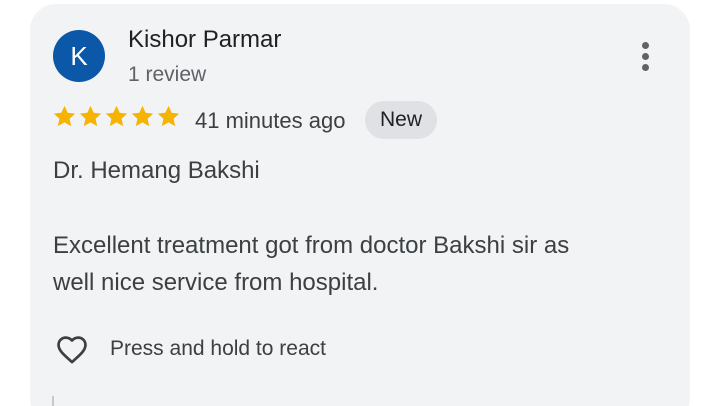 Image resolution: width=720 pixels, height=406 pixels. Describe the element at coordinates (218, 348) in the screenshot. I see `react-label: Press and hold to react` at that location.